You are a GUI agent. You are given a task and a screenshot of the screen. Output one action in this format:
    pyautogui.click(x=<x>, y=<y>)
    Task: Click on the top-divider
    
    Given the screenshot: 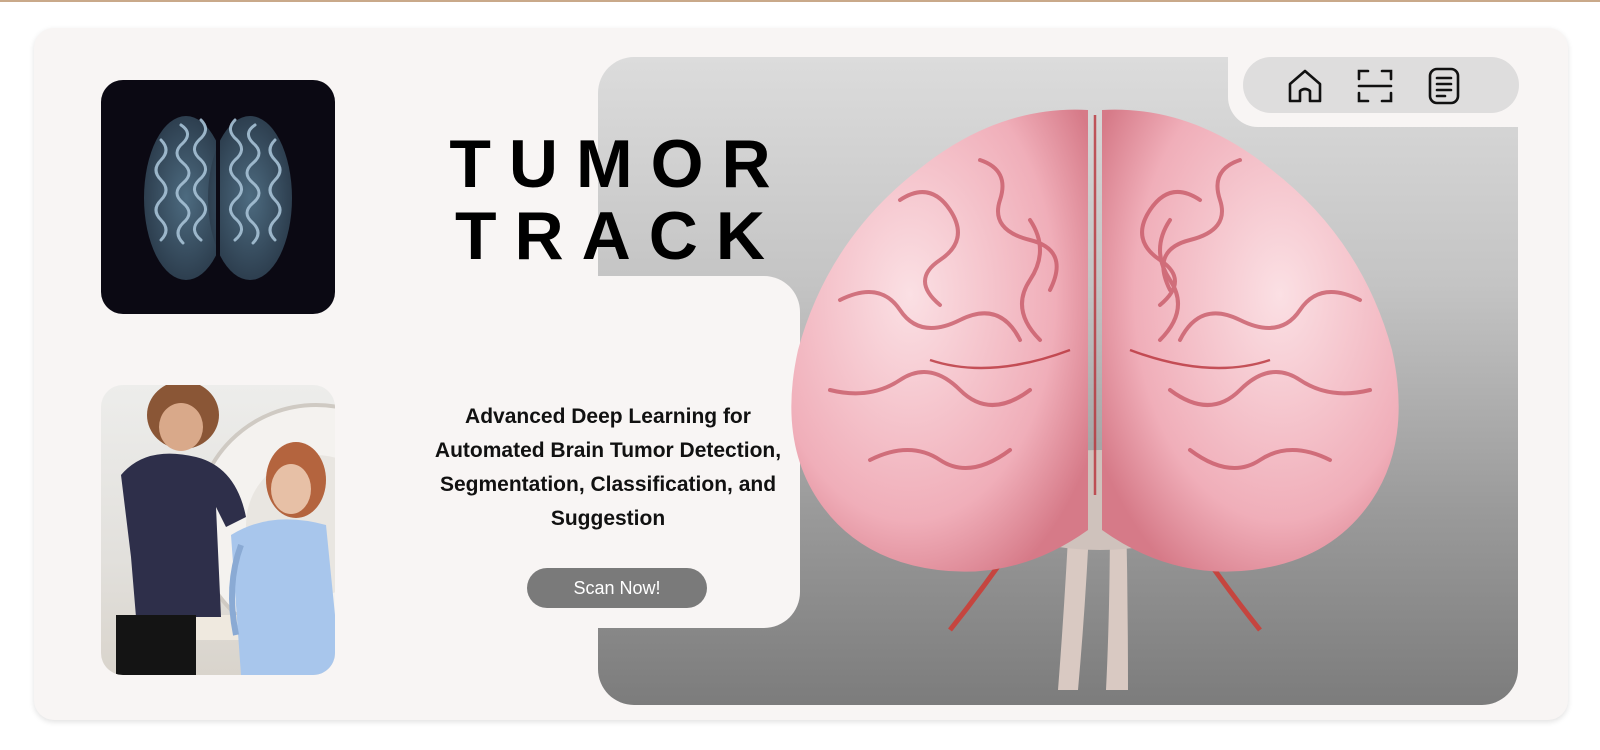 What is the action you would take?
    pyautogui.click(x=800, y=1)
    